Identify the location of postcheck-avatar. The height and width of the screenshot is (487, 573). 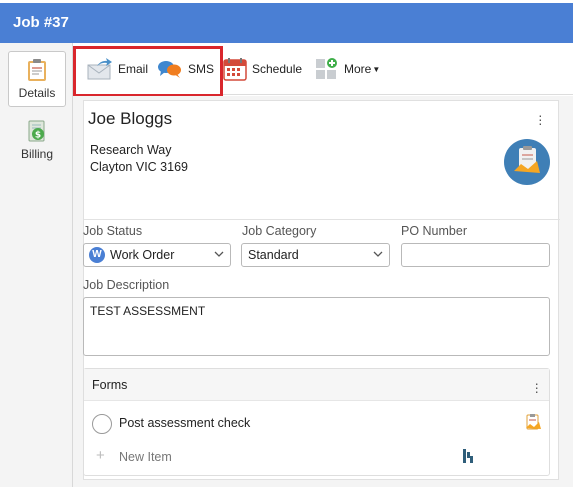
(527, 162).